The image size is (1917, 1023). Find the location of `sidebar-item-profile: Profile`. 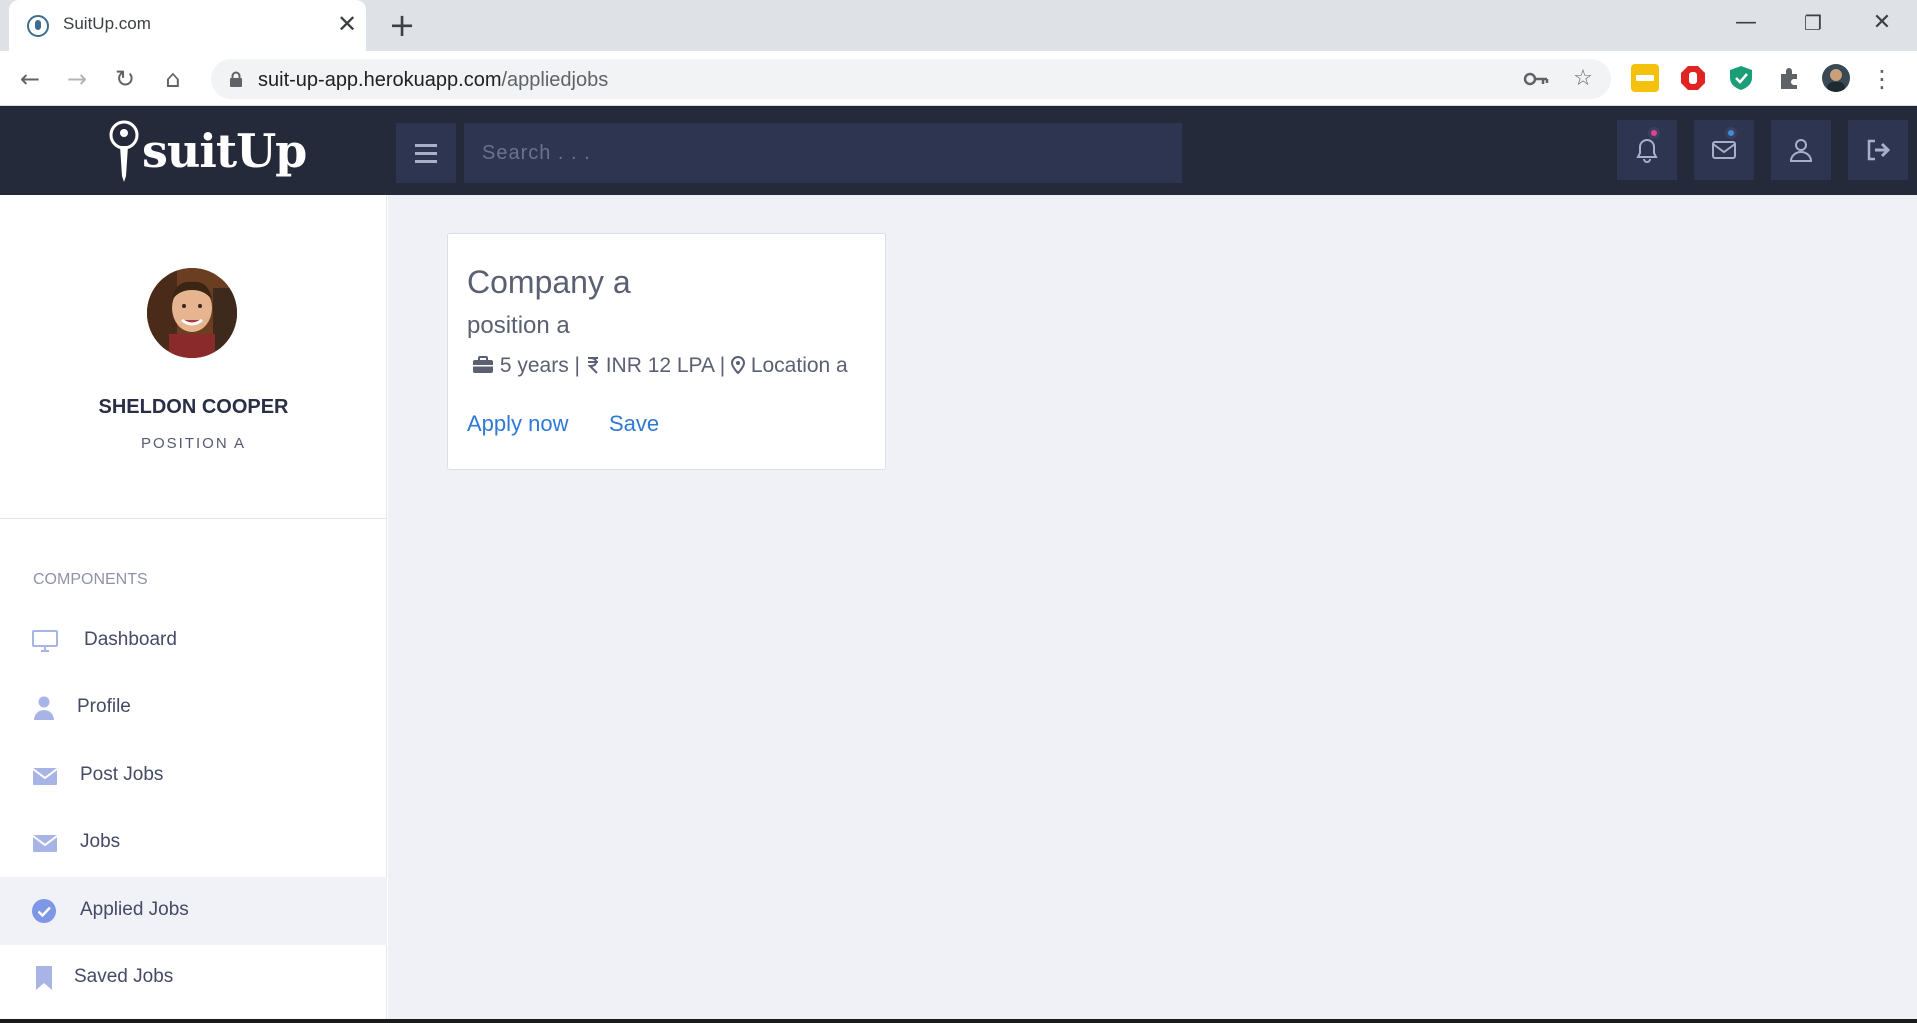

sidebar-item-profile: Profile is located at coordinates (193, 708).